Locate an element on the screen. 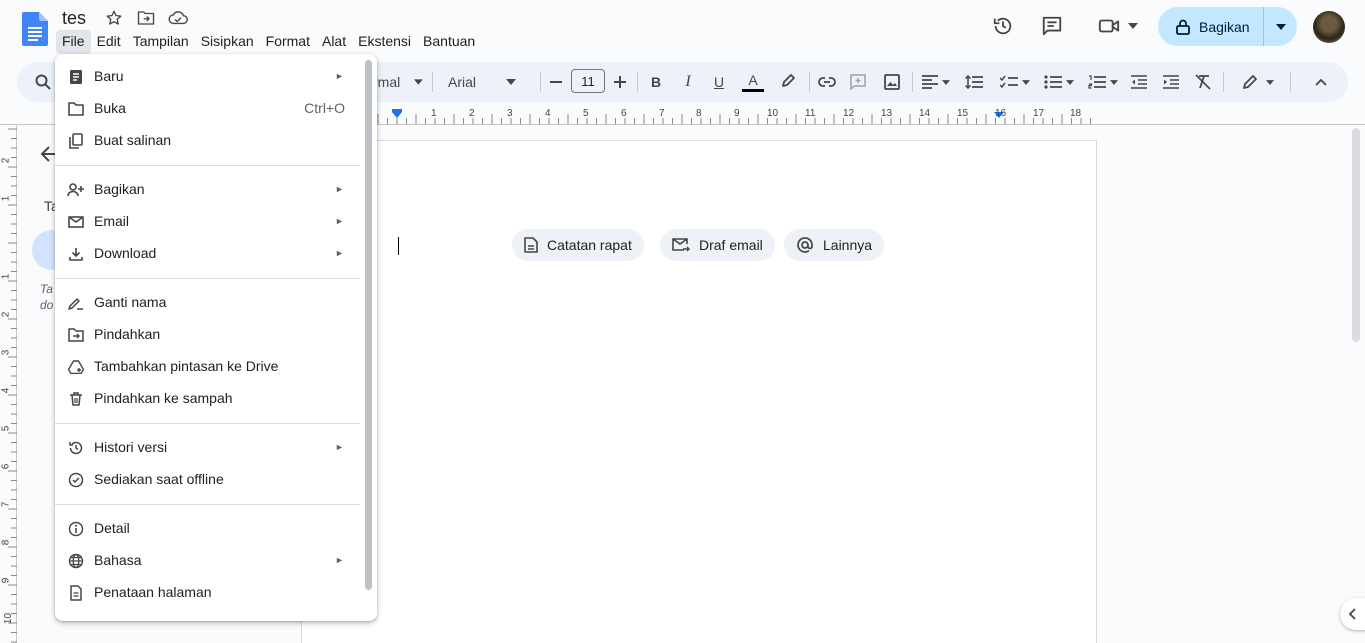  menu-item-buat-salinan: Buat salinan is located at coordinates (211, 140).